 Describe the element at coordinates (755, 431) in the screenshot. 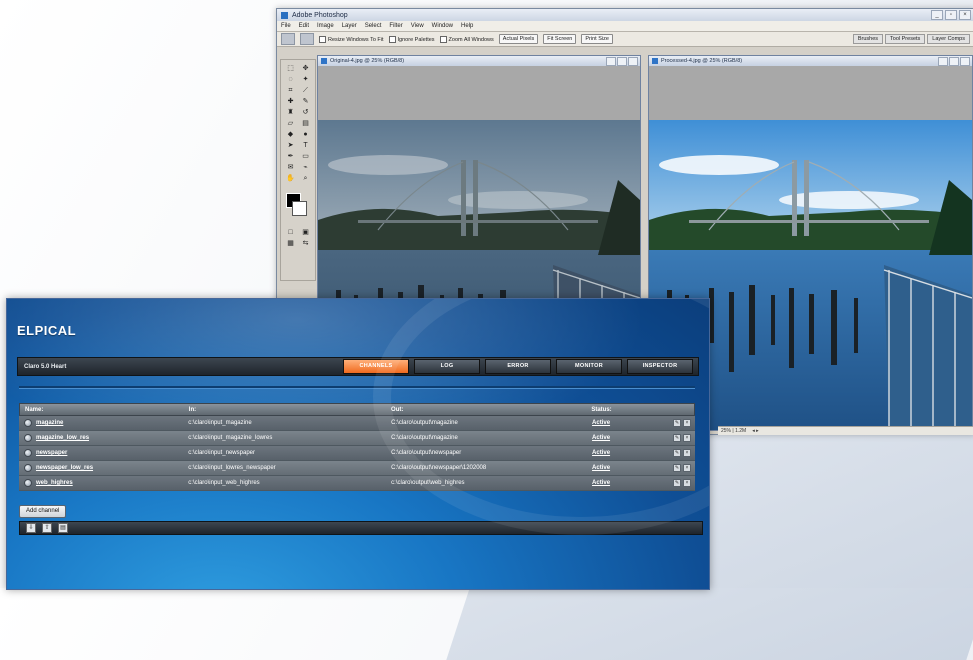

I see `status-scroll-arrows: ◂ ▸` at that location.